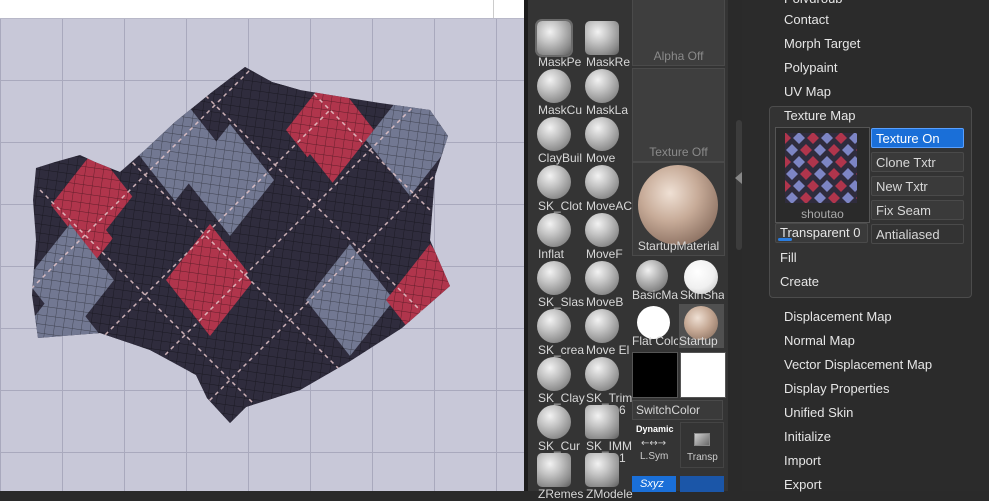 This screenshot has height=501, width=989. What do you see at coordinates (870, 258) in the screenshot?
I see `fill-button: Fill` at bounding box center [870, 258].